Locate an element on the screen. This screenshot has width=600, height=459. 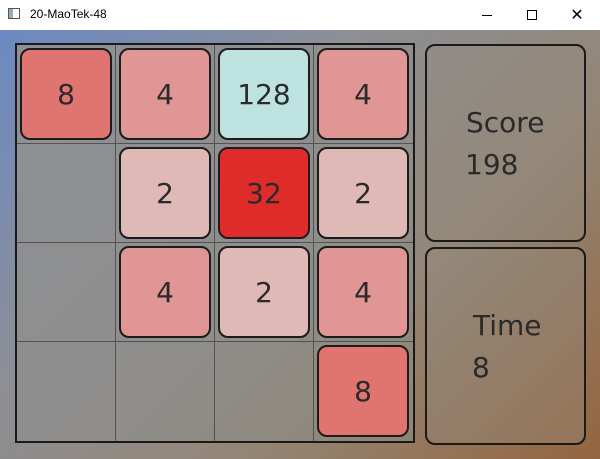
window-title: 20-MaoTek-48 is located at coordinates (68, 14).